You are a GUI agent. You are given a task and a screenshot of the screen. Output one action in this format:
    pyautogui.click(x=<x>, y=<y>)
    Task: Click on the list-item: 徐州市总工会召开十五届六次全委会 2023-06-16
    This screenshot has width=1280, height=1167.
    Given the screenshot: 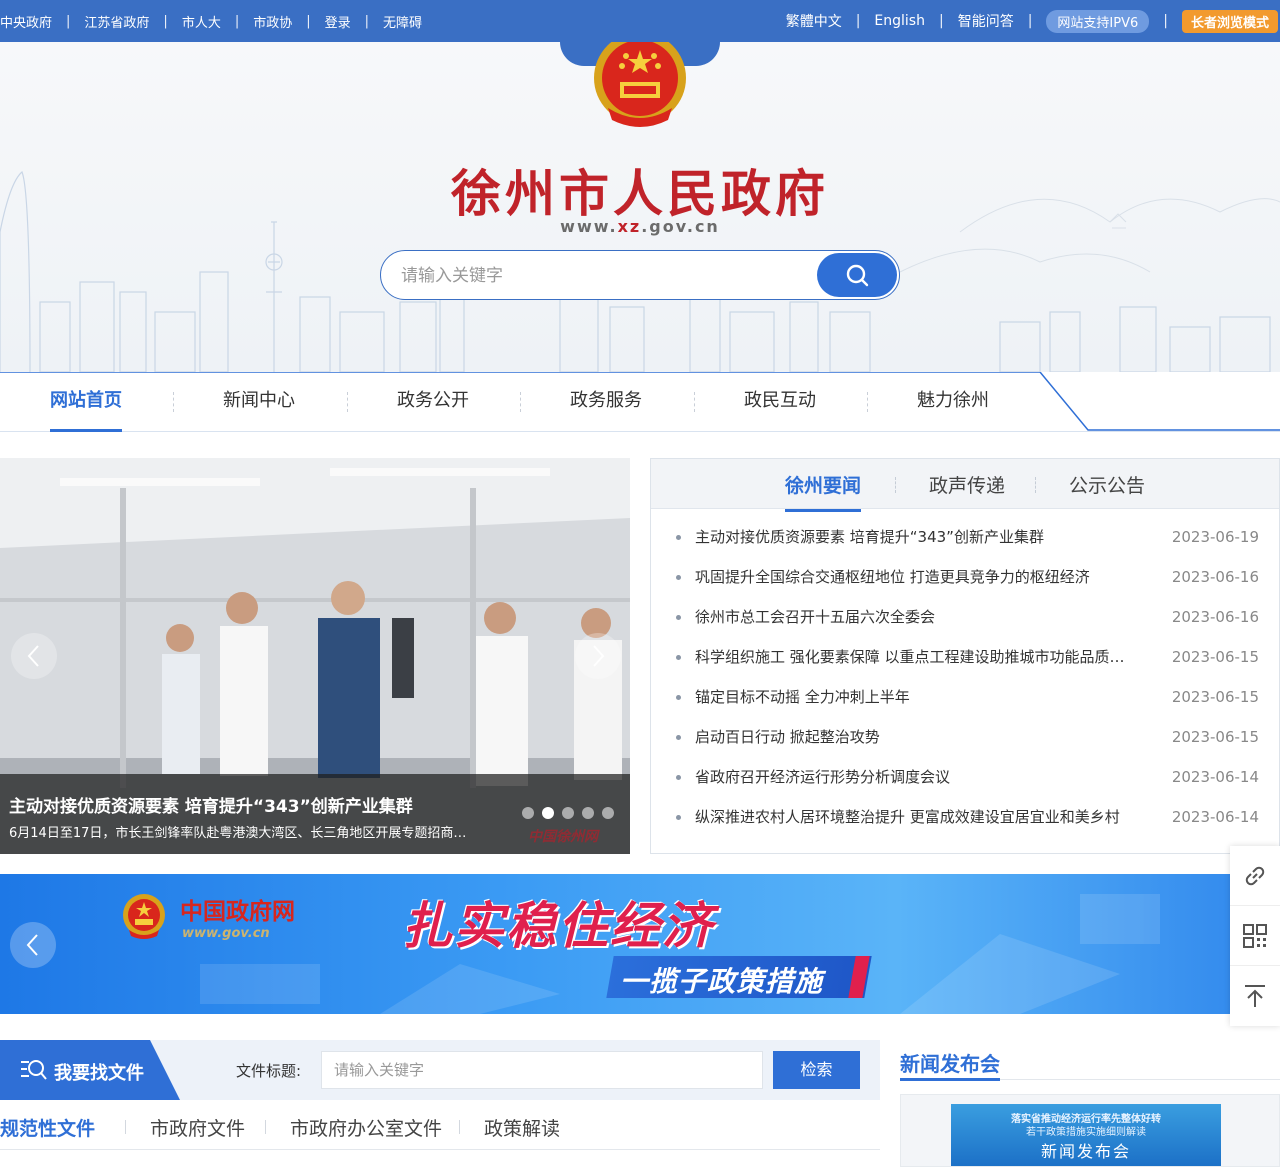 What is the action you would take?
    pyautogui.click(x=965, y=617)
    